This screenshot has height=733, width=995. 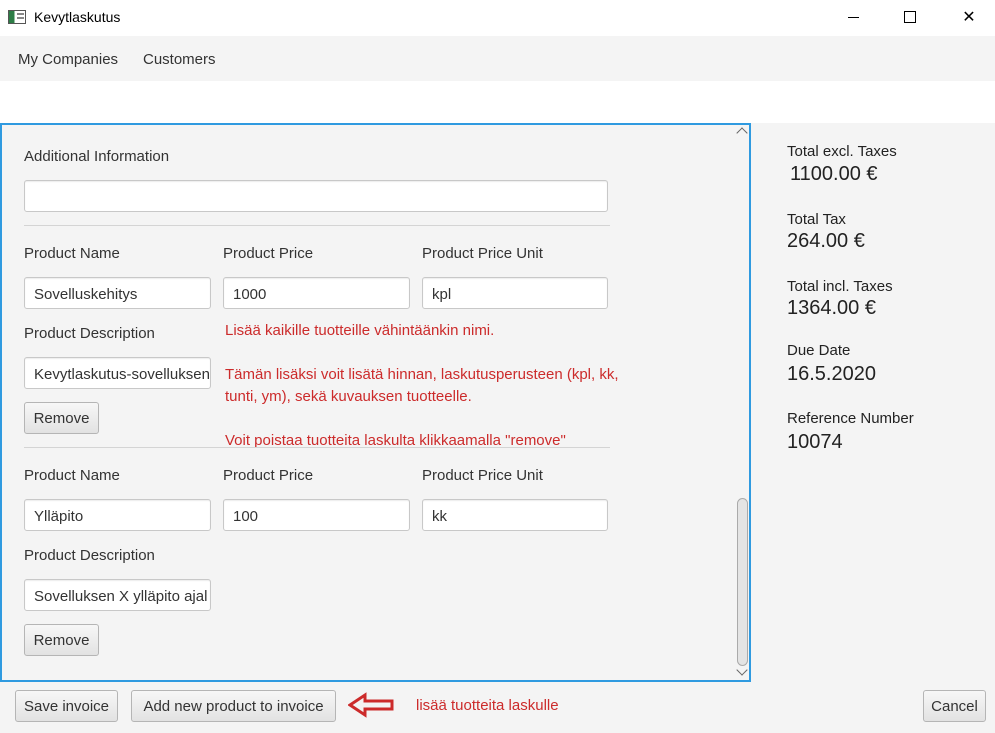 I want to click on maximize-button, so click(x=910, y=17).